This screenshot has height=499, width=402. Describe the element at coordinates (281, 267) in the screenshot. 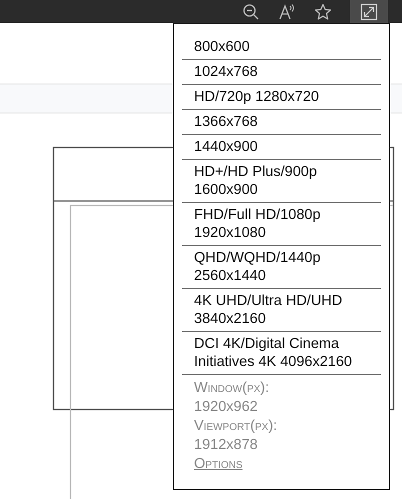

I see `resolution-option: QHD/WQHD/1440p 2560x1440` at that location.